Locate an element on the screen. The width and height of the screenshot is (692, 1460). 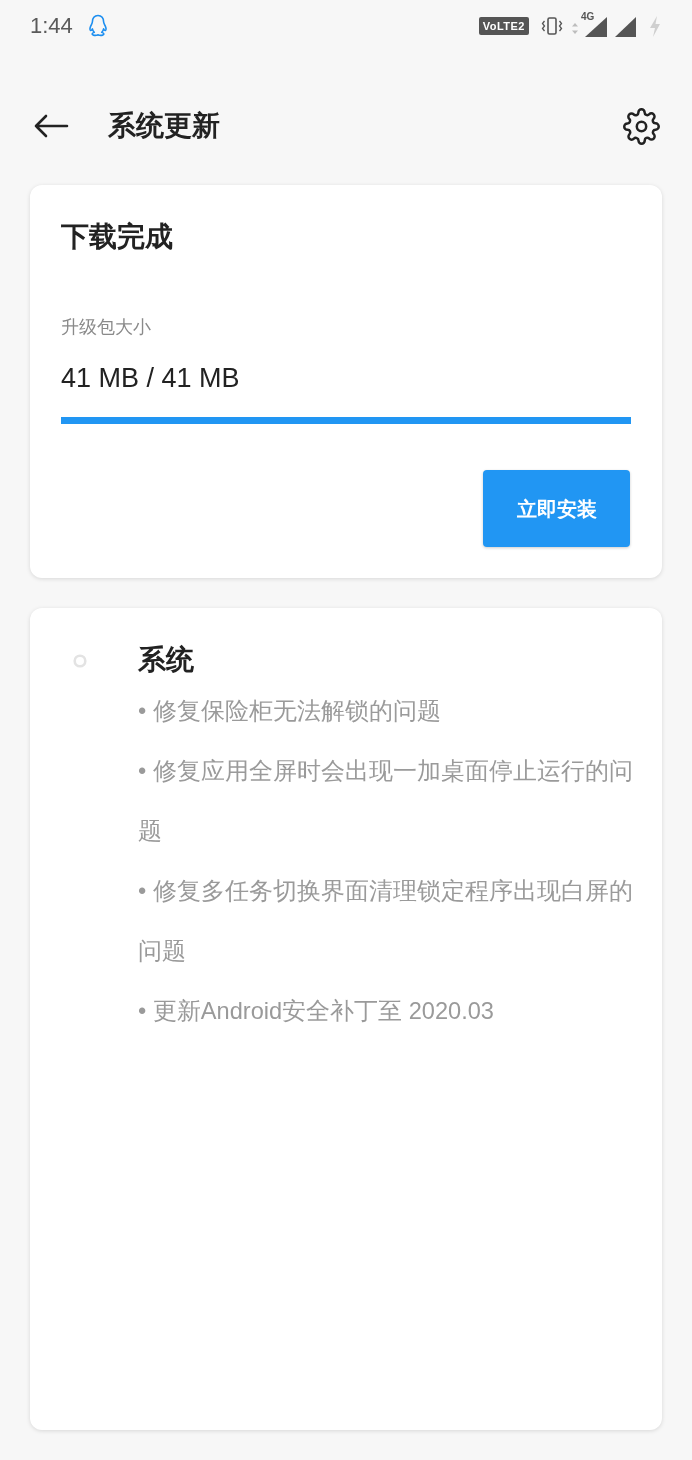
network-type: 4G is located at coordinates (588, 16).